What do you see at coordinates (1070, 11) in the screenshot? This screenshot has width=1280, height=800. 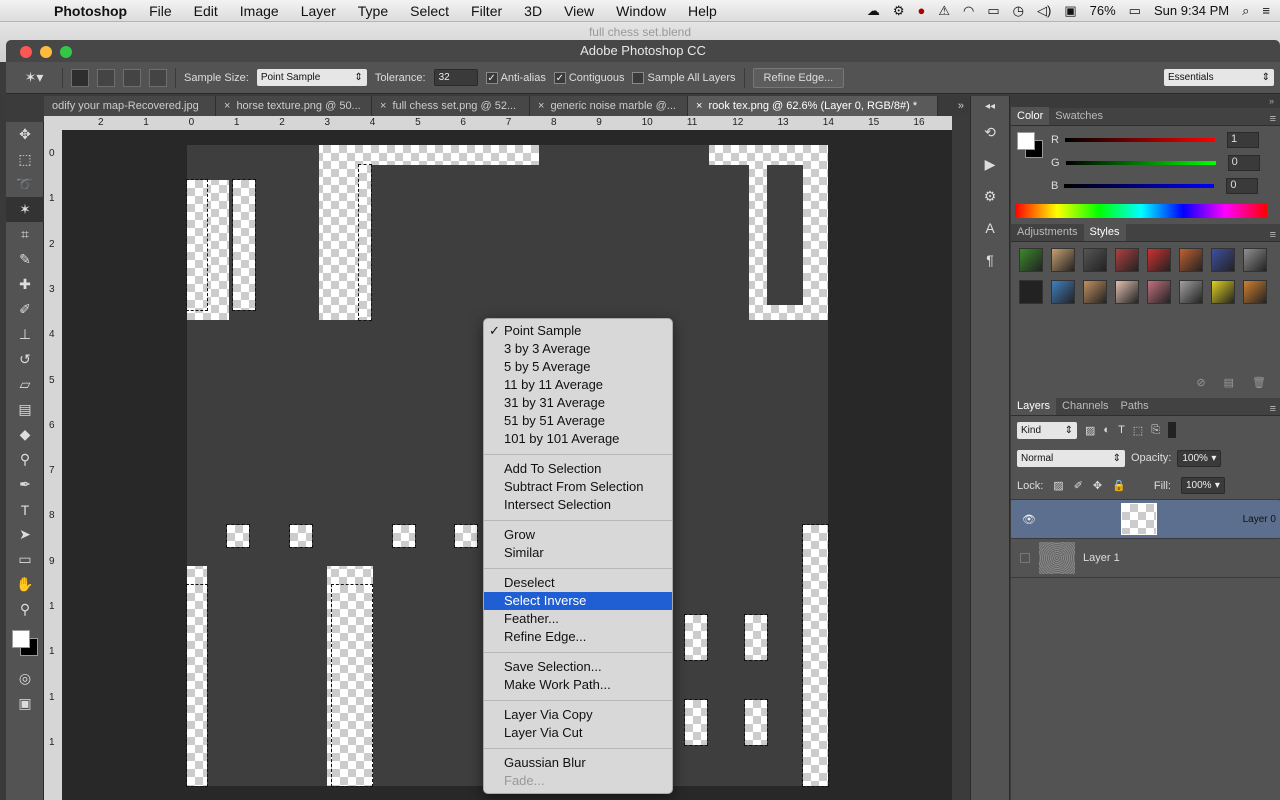 I see `keyboard-icon: ▣` at bounding box center [1070, 11].